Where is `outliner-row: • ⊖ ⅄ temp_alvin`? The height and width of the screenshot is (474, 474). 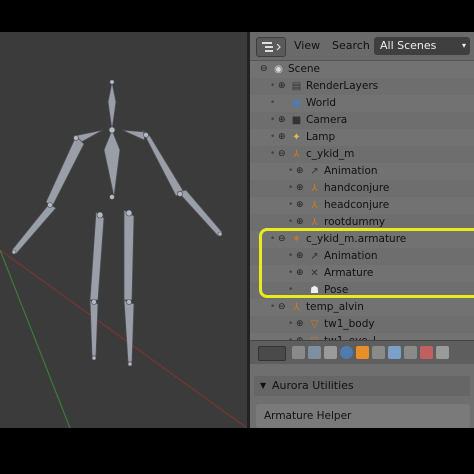
outliner-row: • ⊖ ⅄ temp_alvin is located at coordinates (362, 307).